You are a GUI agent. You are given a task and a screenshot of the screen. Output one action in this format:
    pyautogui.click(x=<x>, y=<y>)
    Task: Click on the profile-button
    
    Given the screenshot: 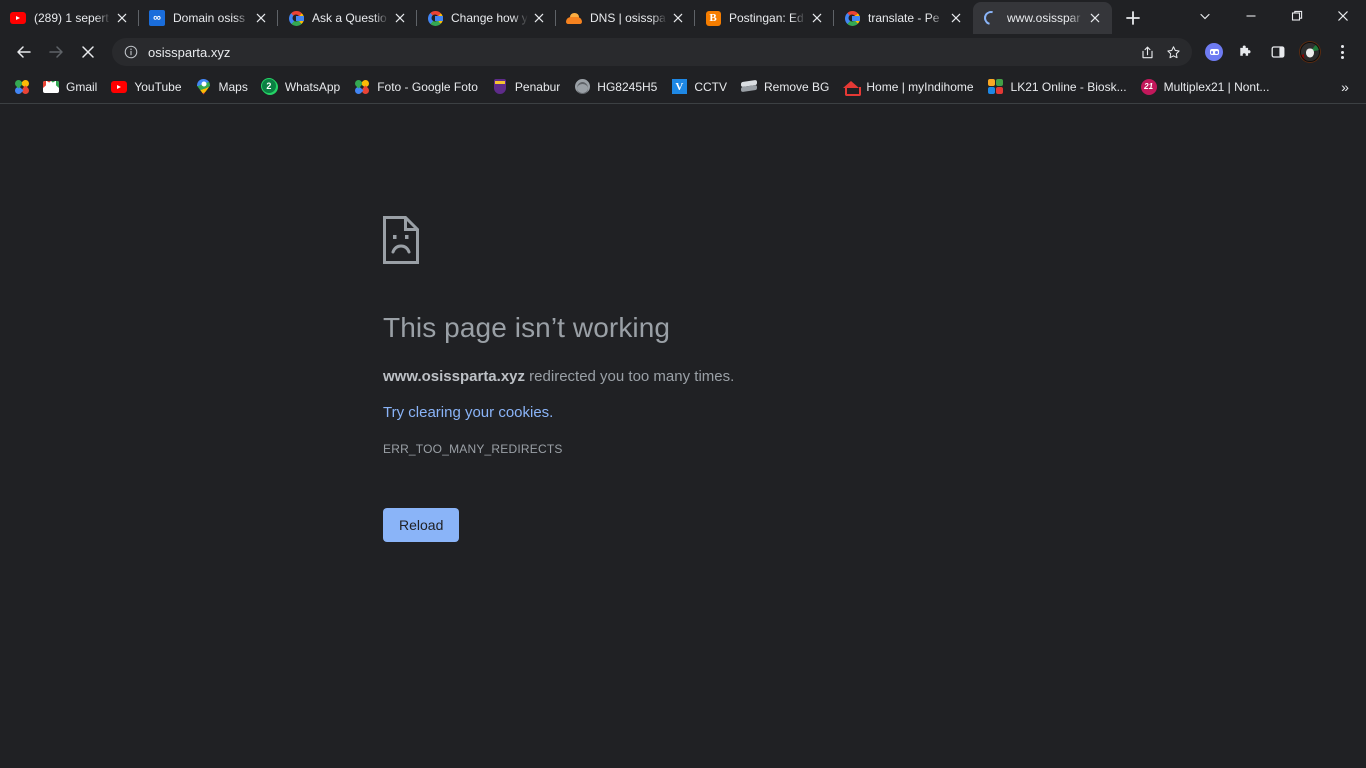 What is the action you would take?
    pyautogui.click(x=1310, y=52)
    